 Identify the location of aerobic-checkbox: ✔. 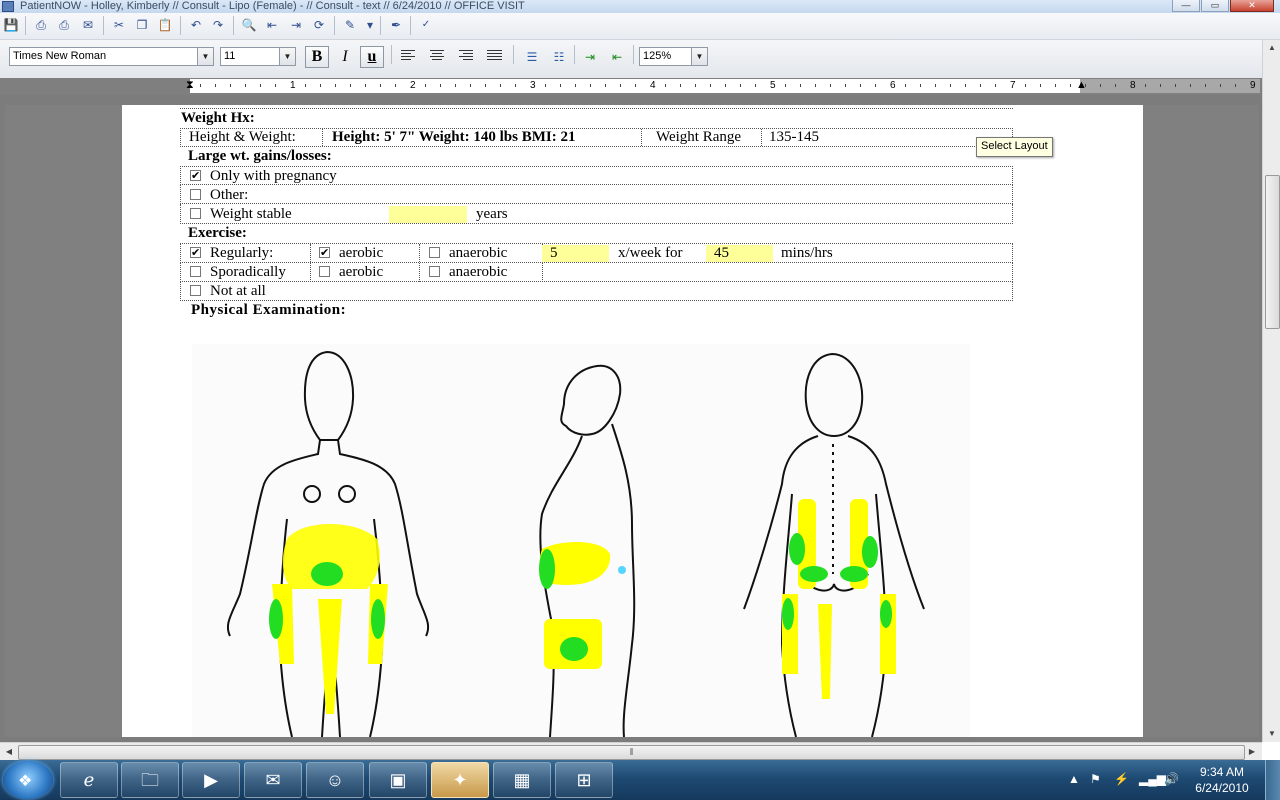
(324, 252).